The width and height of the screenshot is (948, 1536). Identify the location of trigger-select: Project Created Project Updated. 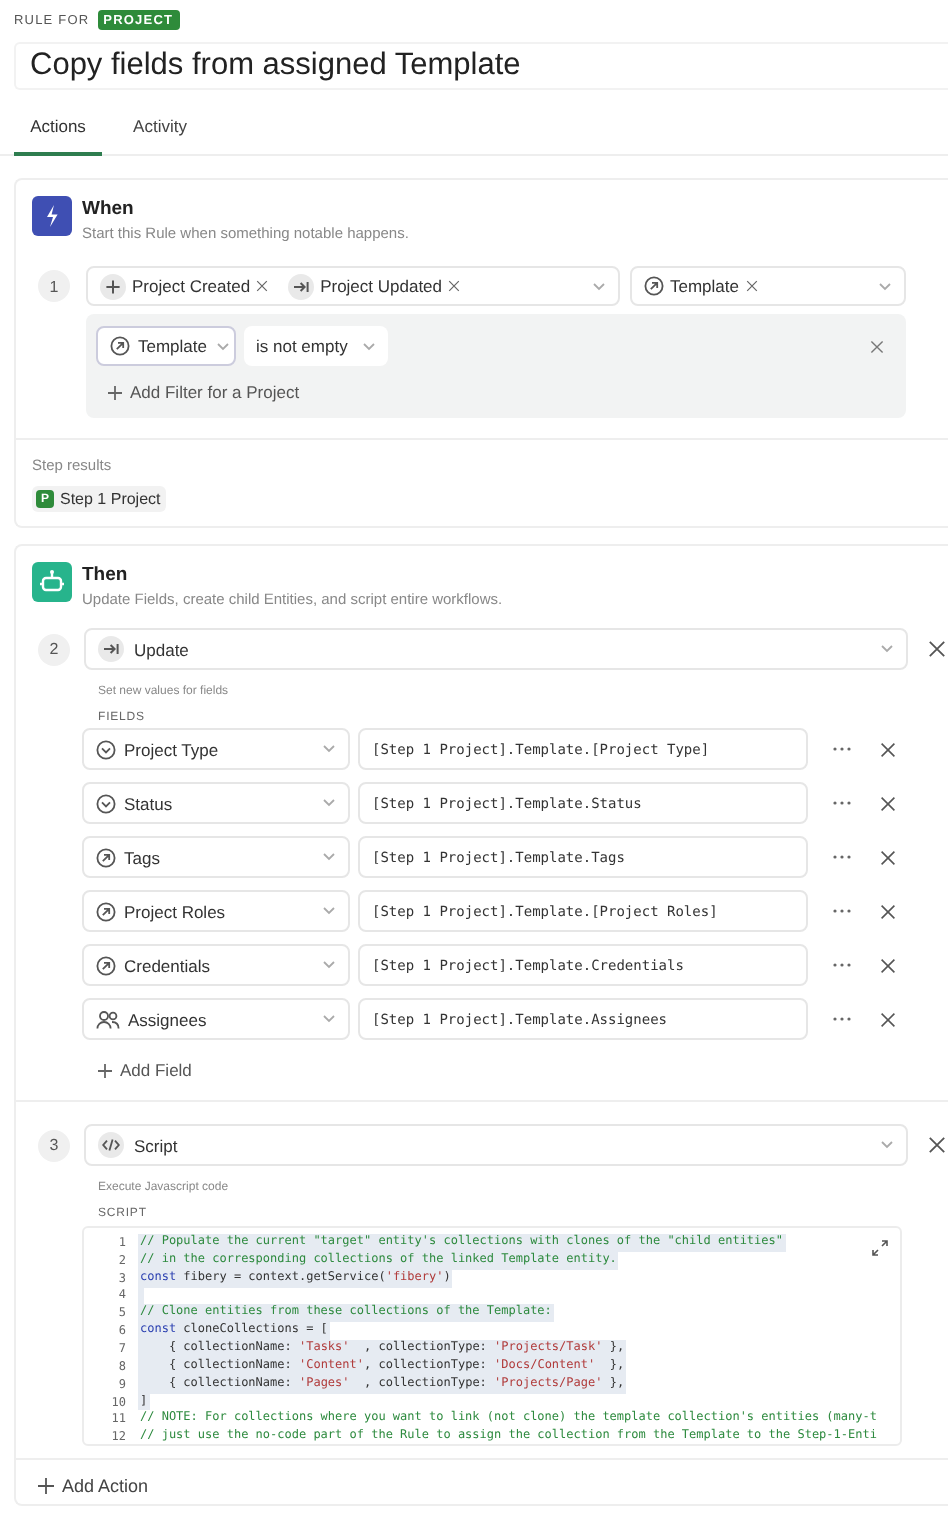
(353, 286).